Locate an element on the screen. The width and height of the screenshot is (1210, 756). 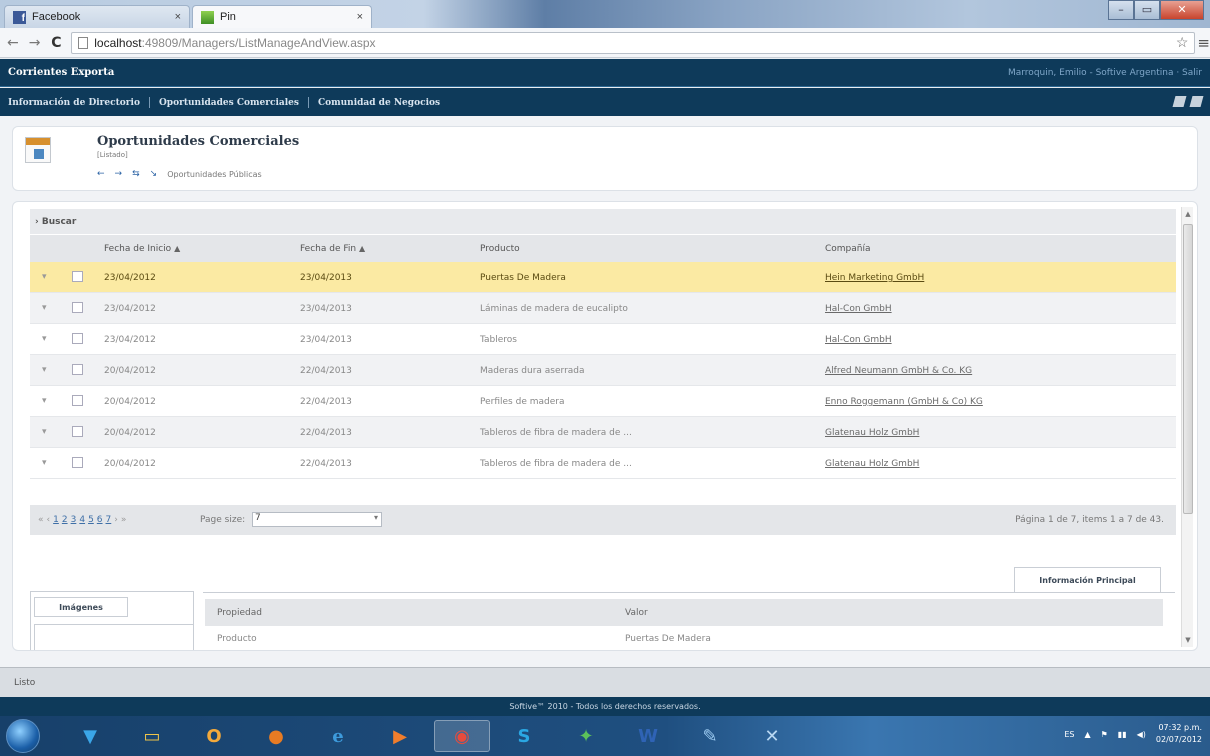
page-link: 7 is located at coordinates (109, 520).